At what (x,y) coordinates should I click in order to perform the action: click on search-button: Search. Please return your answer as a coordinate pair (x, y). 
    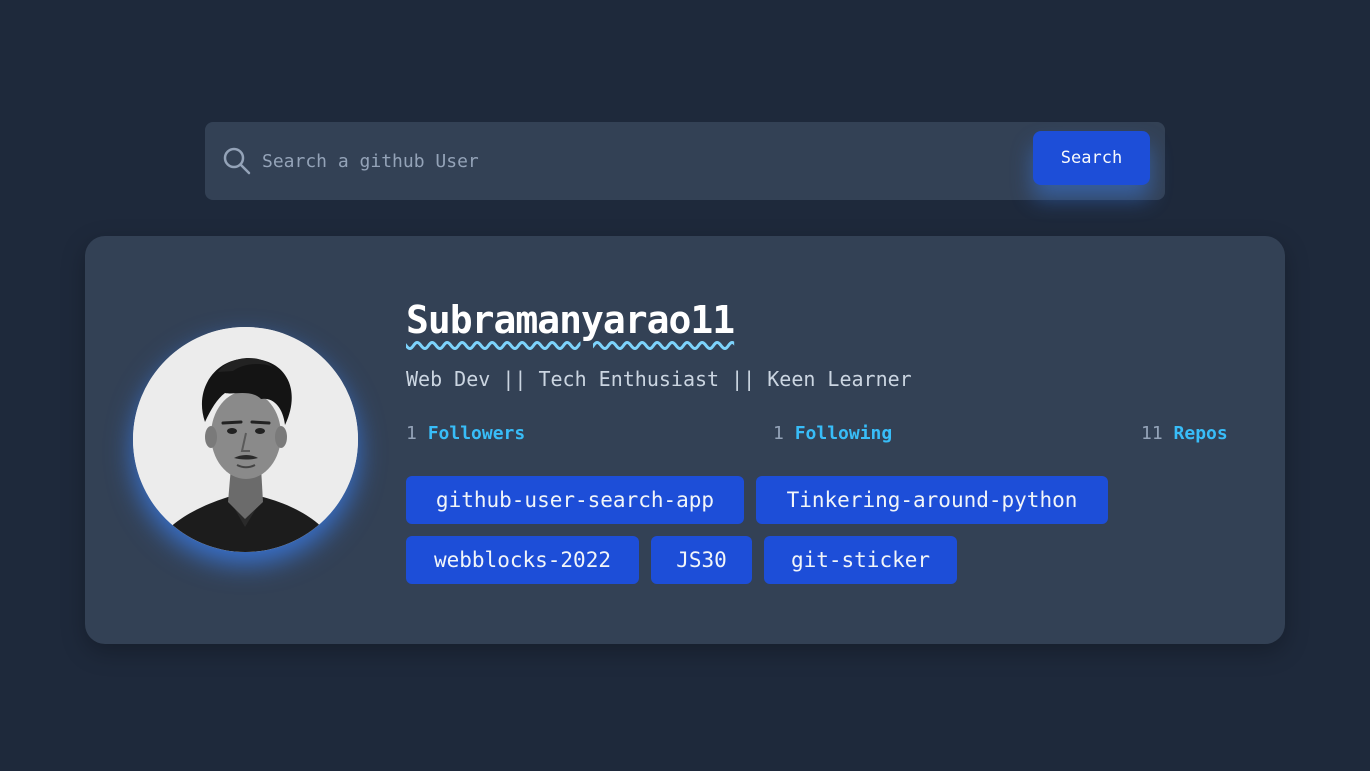
    Looking at the image, I should click on (1091, 158).